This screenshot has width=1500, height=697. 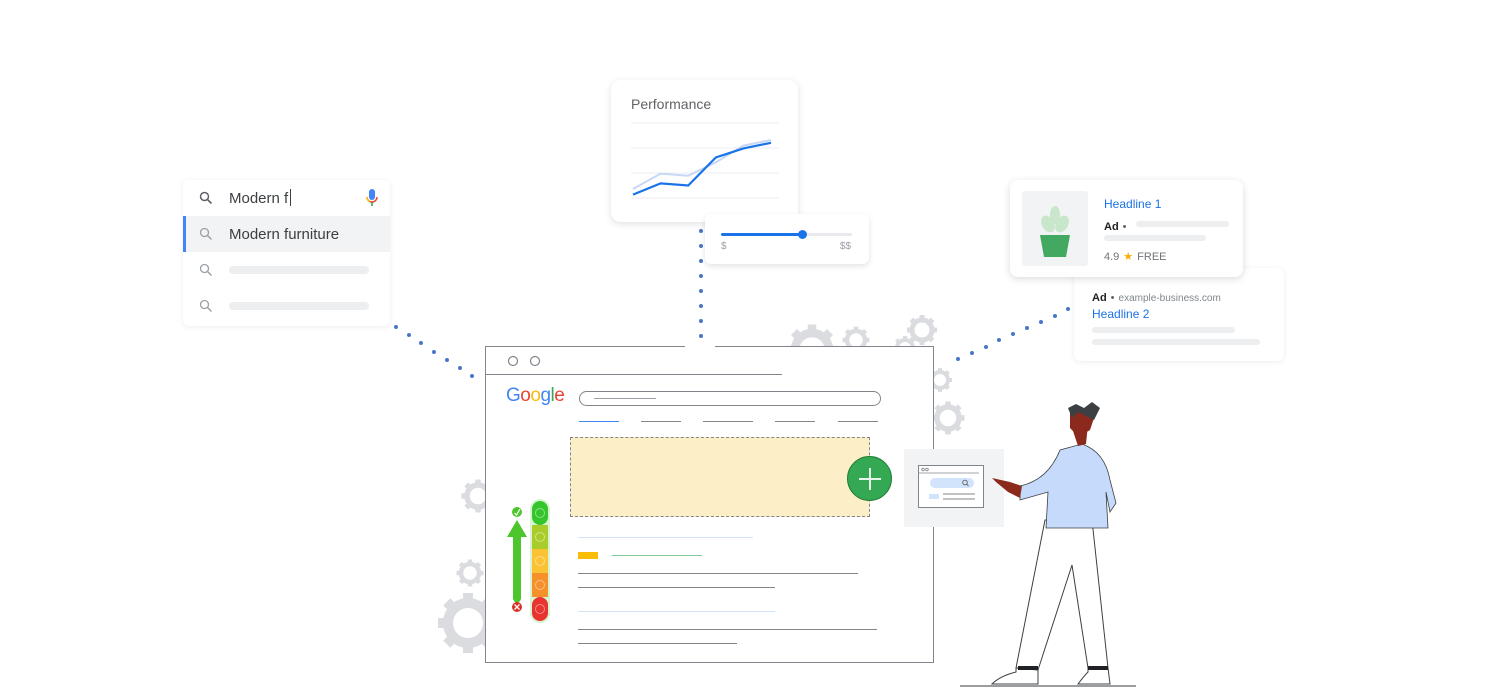 What do you see at coordinates (1048, 544) in the screenshot?
I see `person-illustration` at bounding box center [1048, 544].